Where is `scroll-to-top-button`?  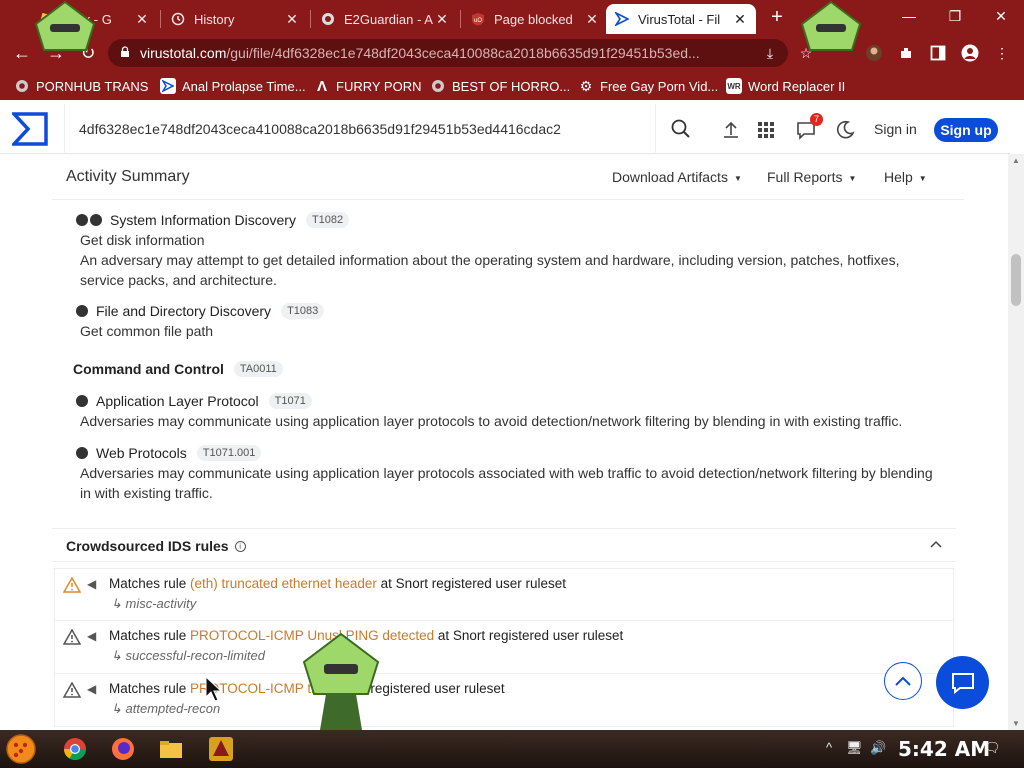 scroll-to-top-button is located at coordinates (903, 681).